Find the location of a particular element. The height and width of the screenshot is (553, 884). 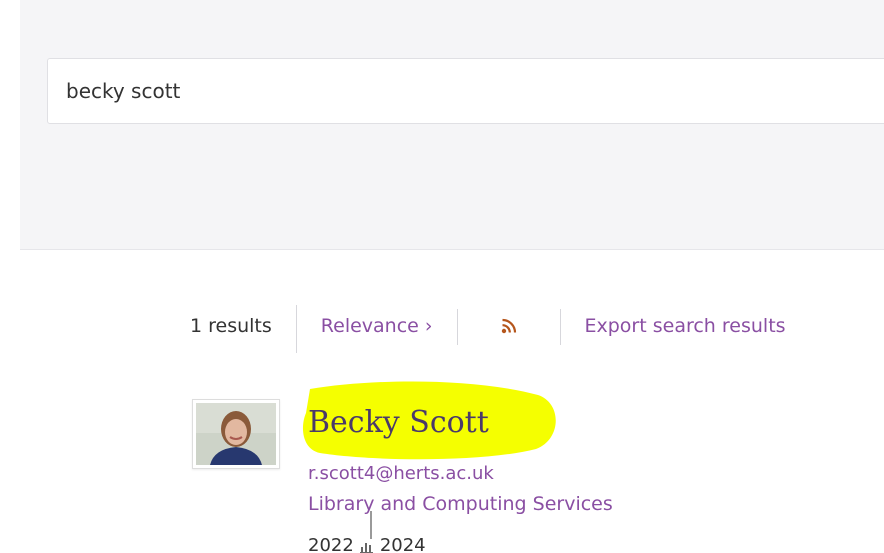

sort-relevance-button: Relevance › is located at coordinates (377, 326).